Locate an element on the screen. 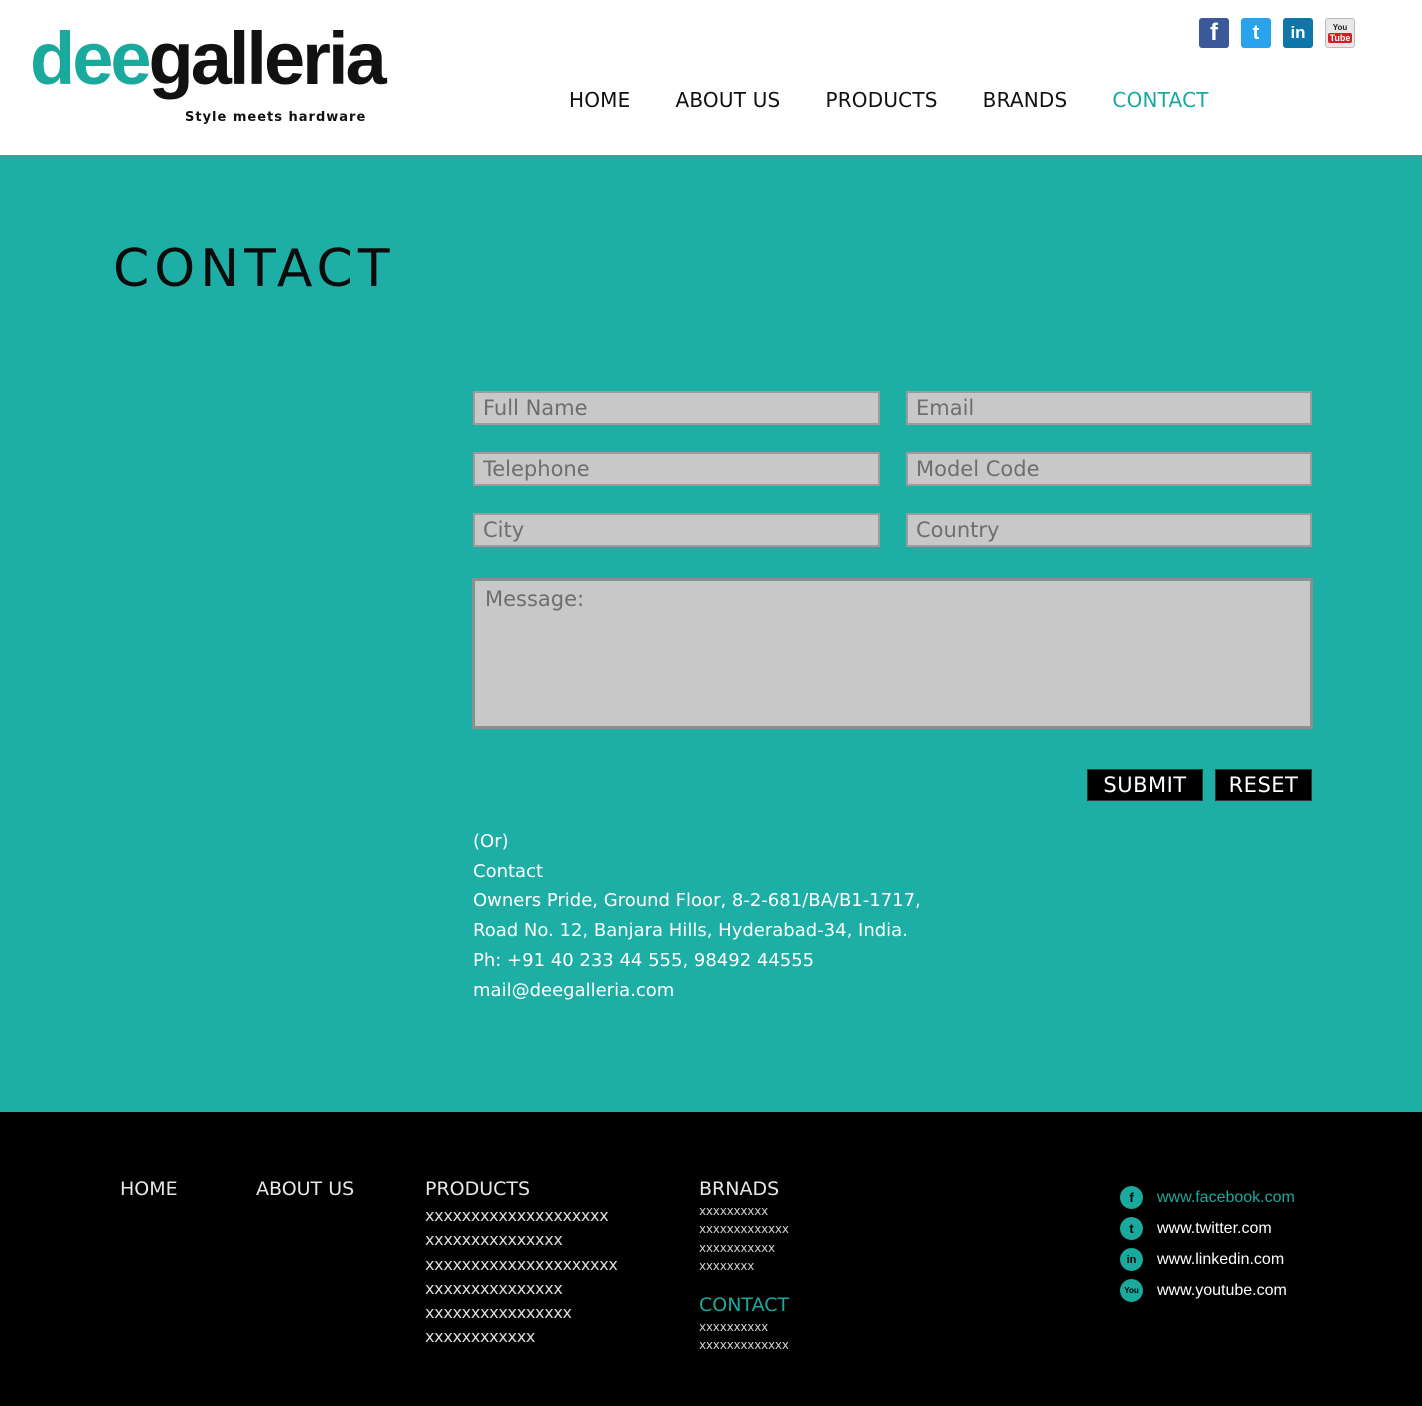 Image resolution: width=1422 pixels, height=1406 pixels. footer-home-link: HOME is located at coordinates (149, 1189).